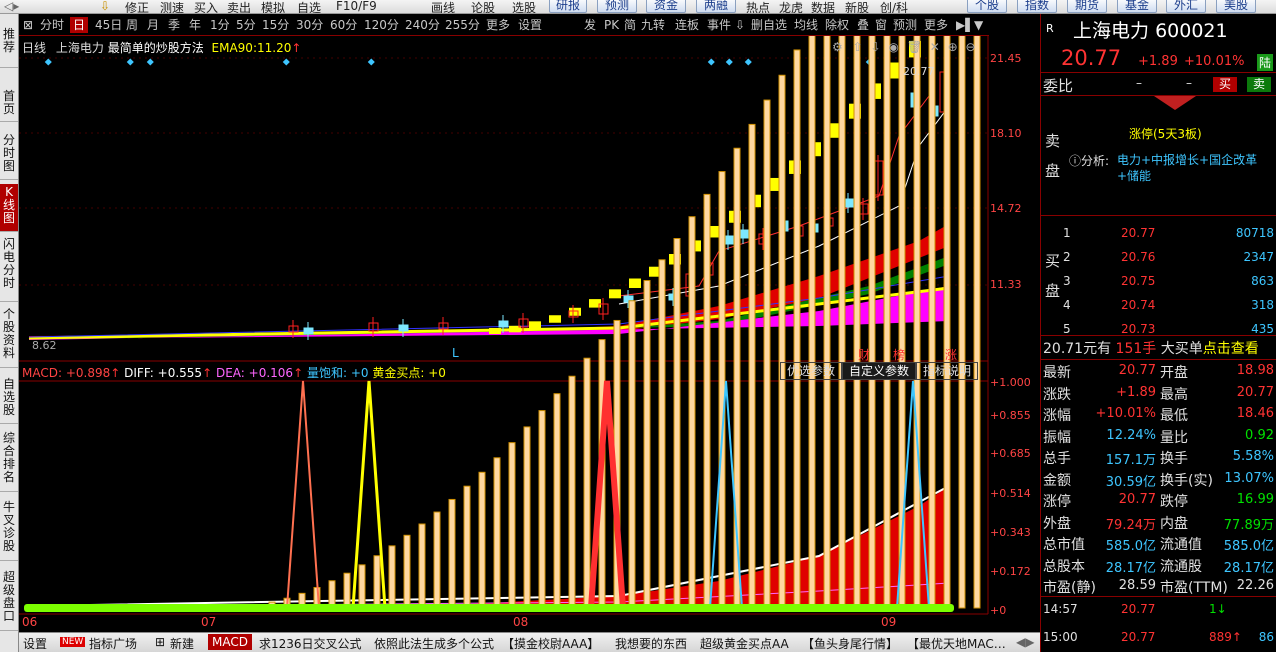  Describe the element at coordinates (9, 337) in the screenshot. I see `nav-ziliao: 个股资料` at that location.